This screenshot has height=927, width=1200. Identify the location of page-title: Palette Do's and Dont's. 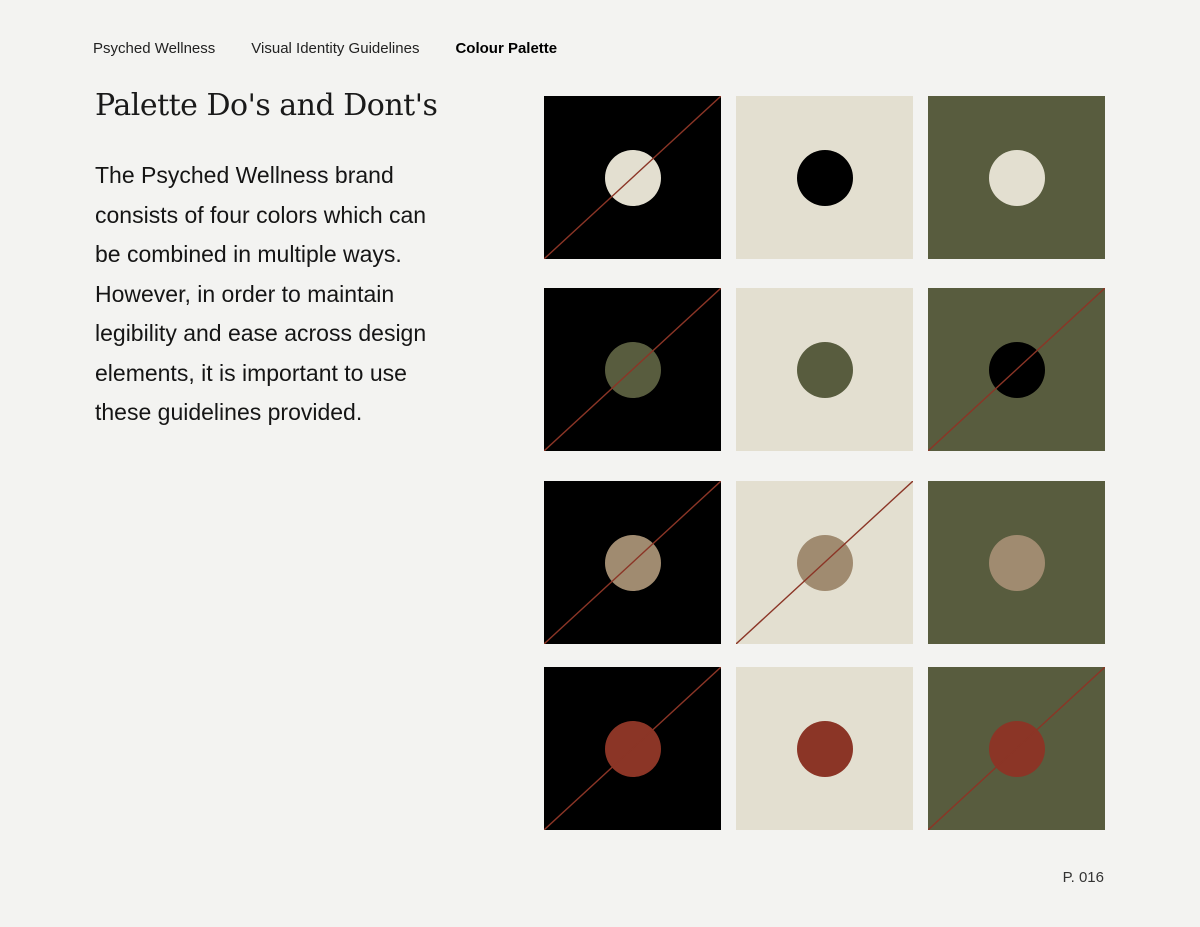
(266, 105).